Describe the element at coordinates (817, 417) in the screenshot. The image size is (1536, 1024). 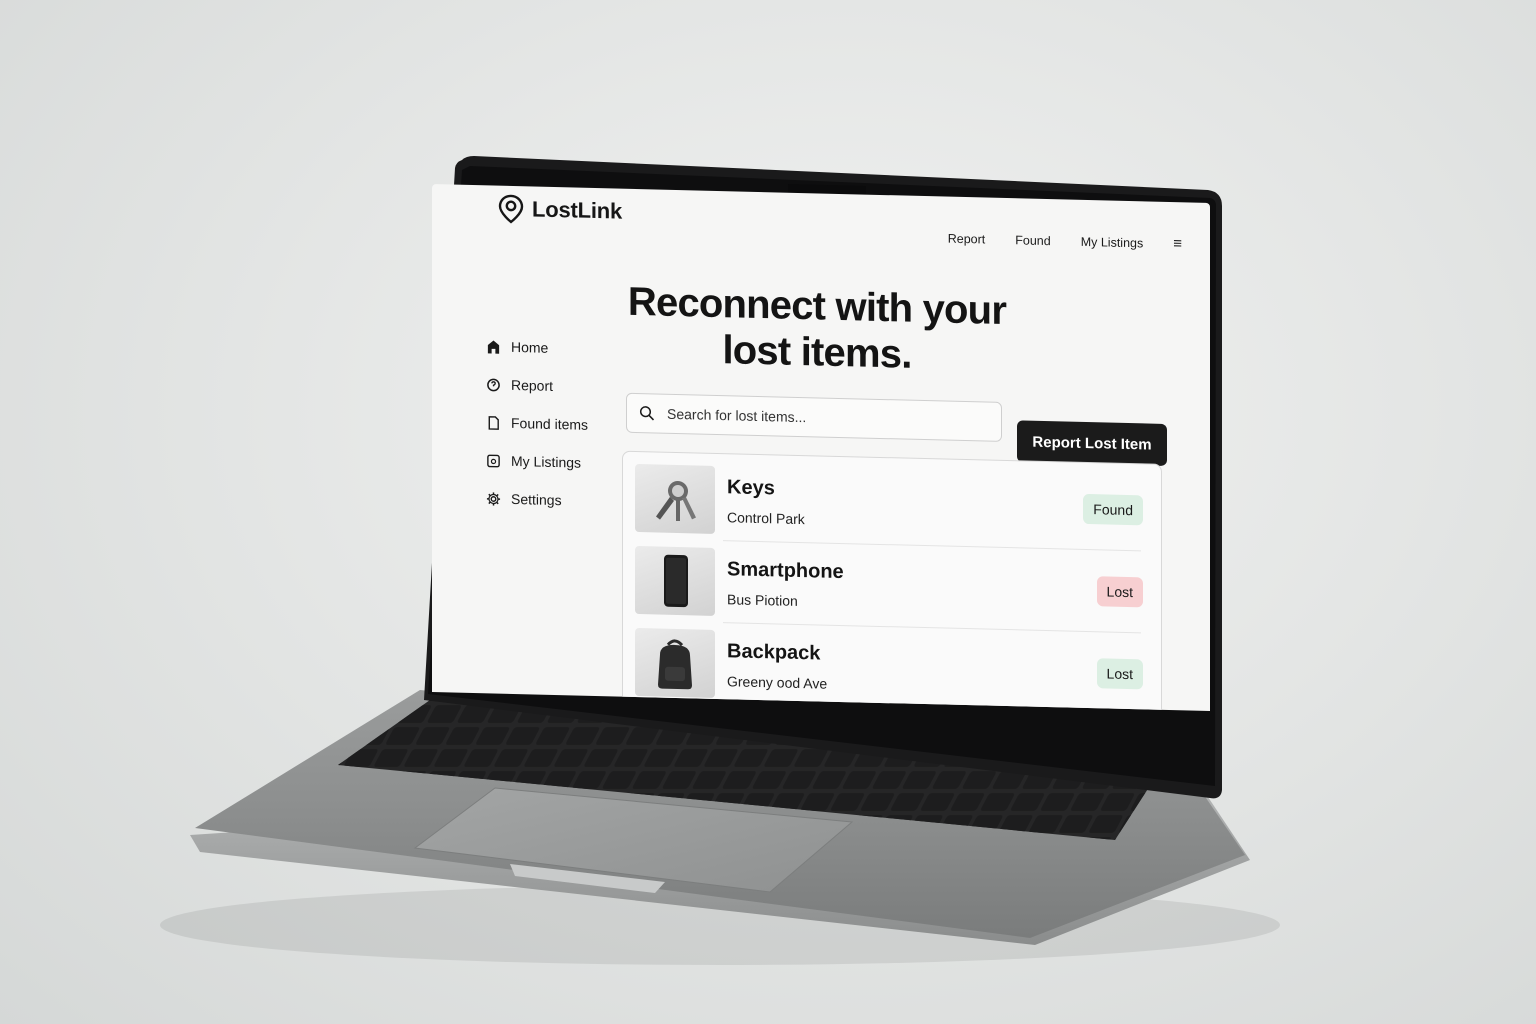
I see `search-input` at that location.